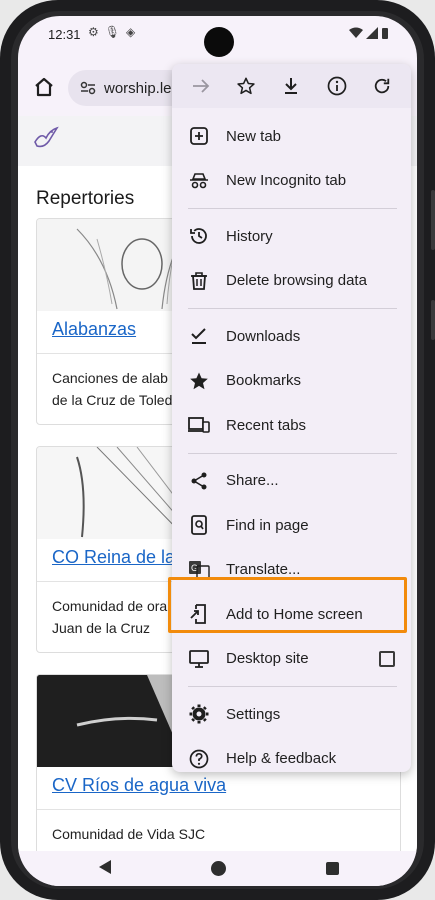 The image size is (435, 900). What do you see at coordinates (385, 33) in the screenshot?
I see `battery-icon` at bounding box center [385, 33].